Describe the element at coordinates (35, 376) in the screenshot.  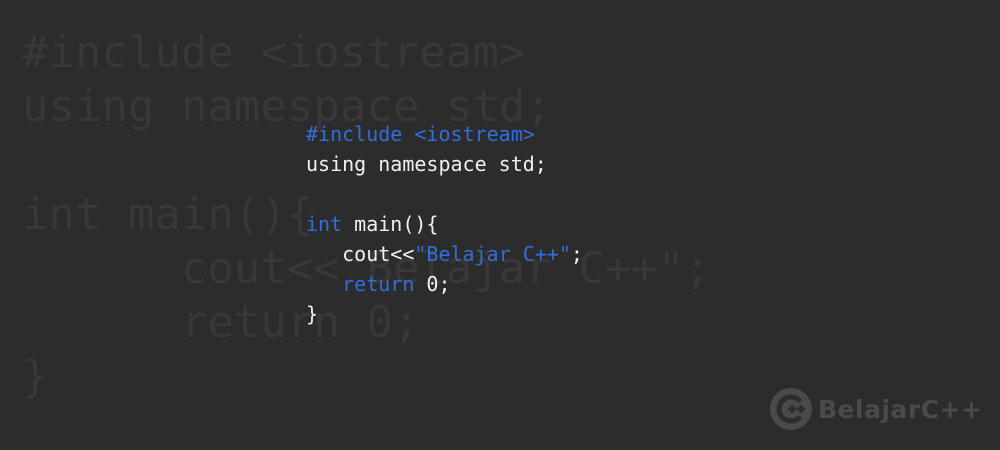
I see `bg-code-line: }` at that location.